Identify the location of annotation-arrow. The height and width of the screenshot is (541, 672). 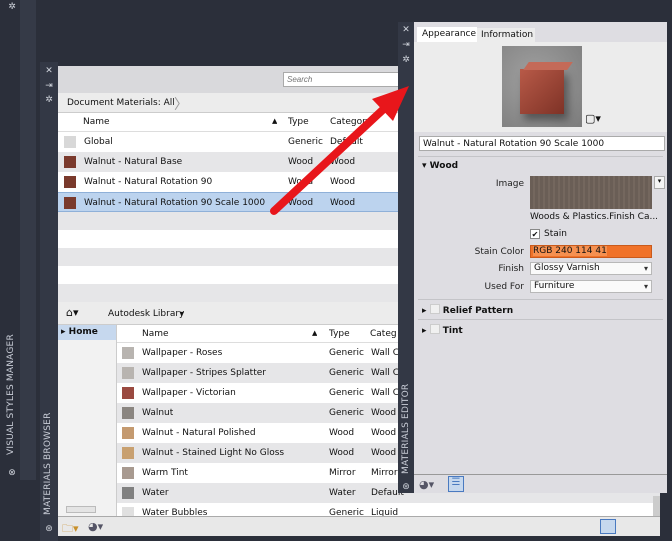
(339, 150).